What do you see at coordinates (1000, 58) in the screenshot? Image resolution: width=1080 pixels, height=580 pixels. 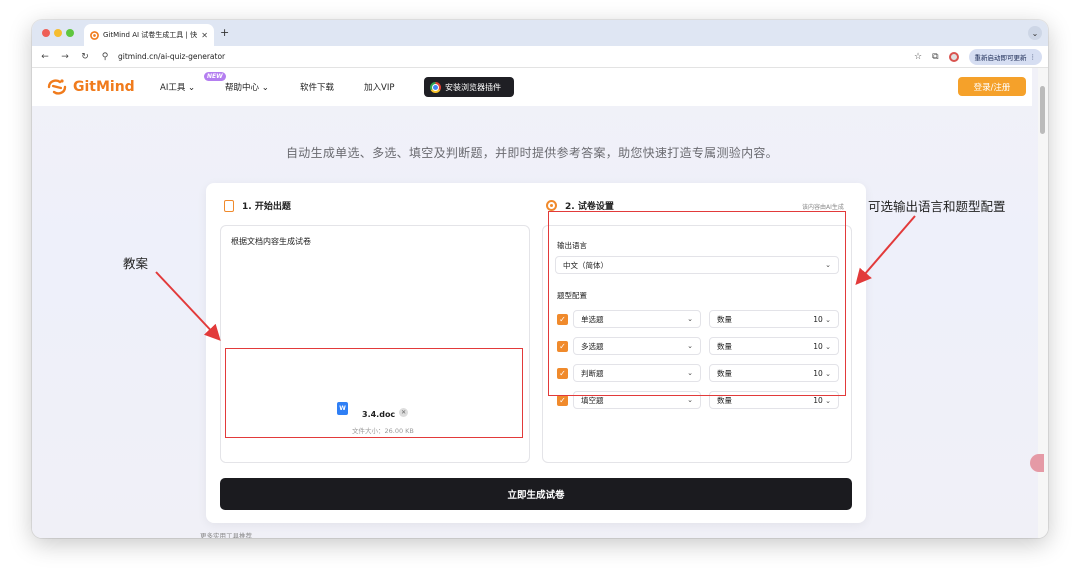 I see `relaunch-label: 重新启动即可更新` at bounding box center [1000, 58].